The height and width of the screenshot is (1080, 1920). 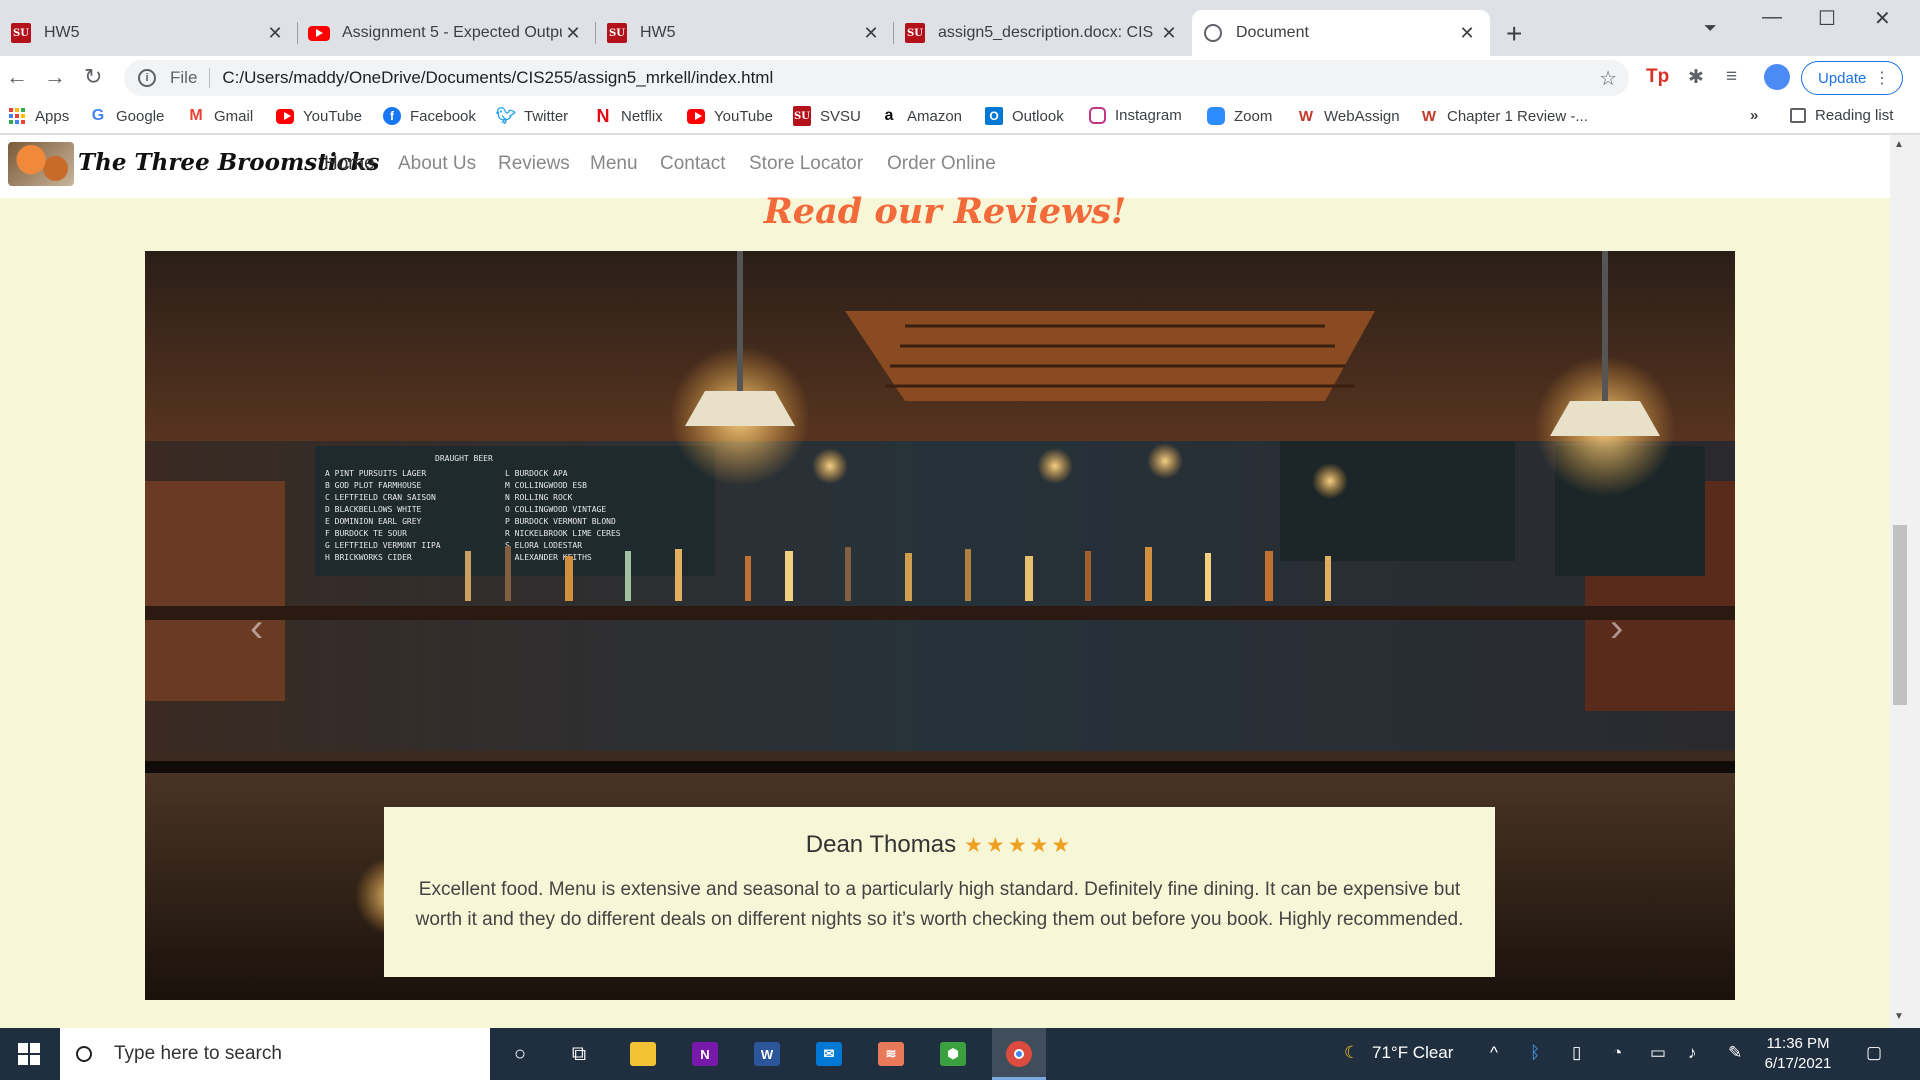 I want to click on tab-assign5-description: SU assign5_description.docx: CIS 255 ✕, so click(x=1043, y=33).